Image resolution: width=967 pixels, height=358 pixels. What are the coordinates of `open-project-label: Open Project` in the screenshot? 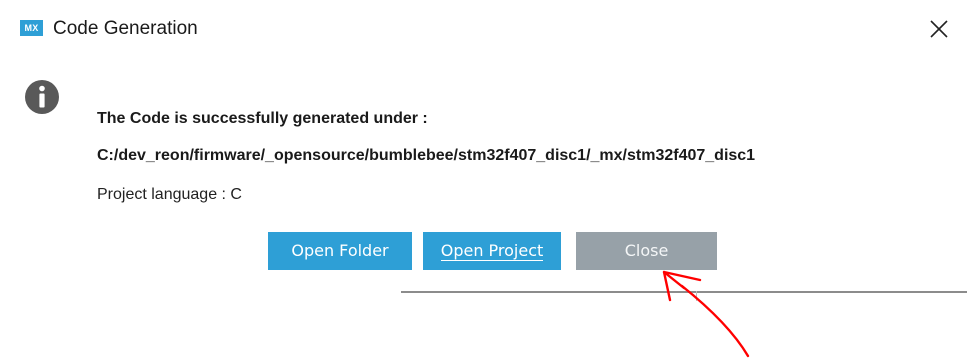 It's located at (492, 251).